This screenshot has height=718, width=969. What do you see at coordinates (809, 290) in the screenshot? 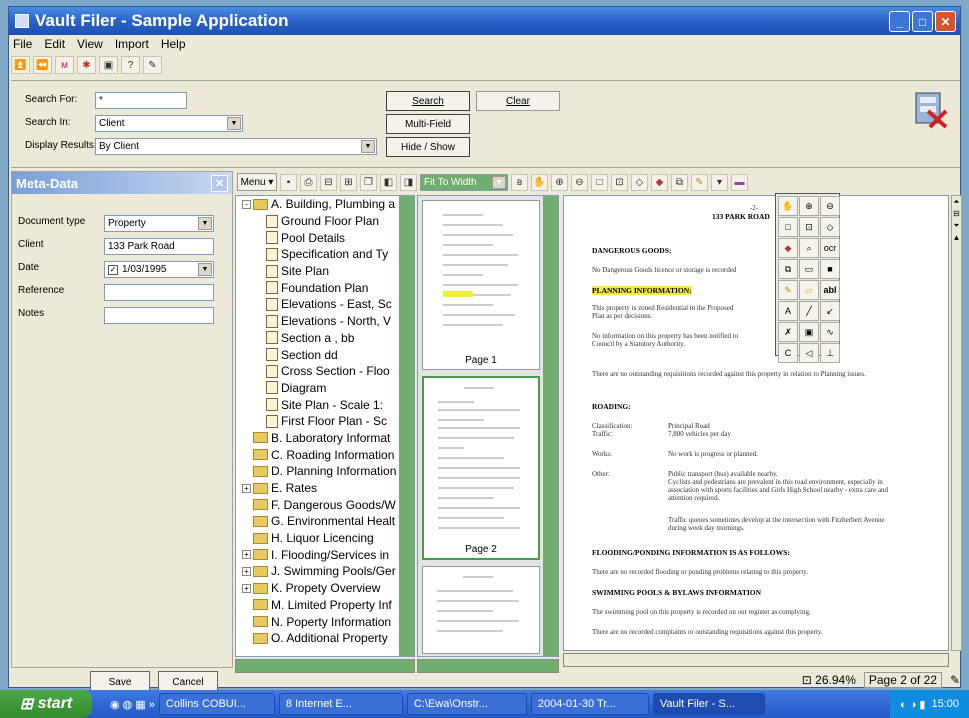
I see `note-icon: ▱` at bounding box center [809, 290].